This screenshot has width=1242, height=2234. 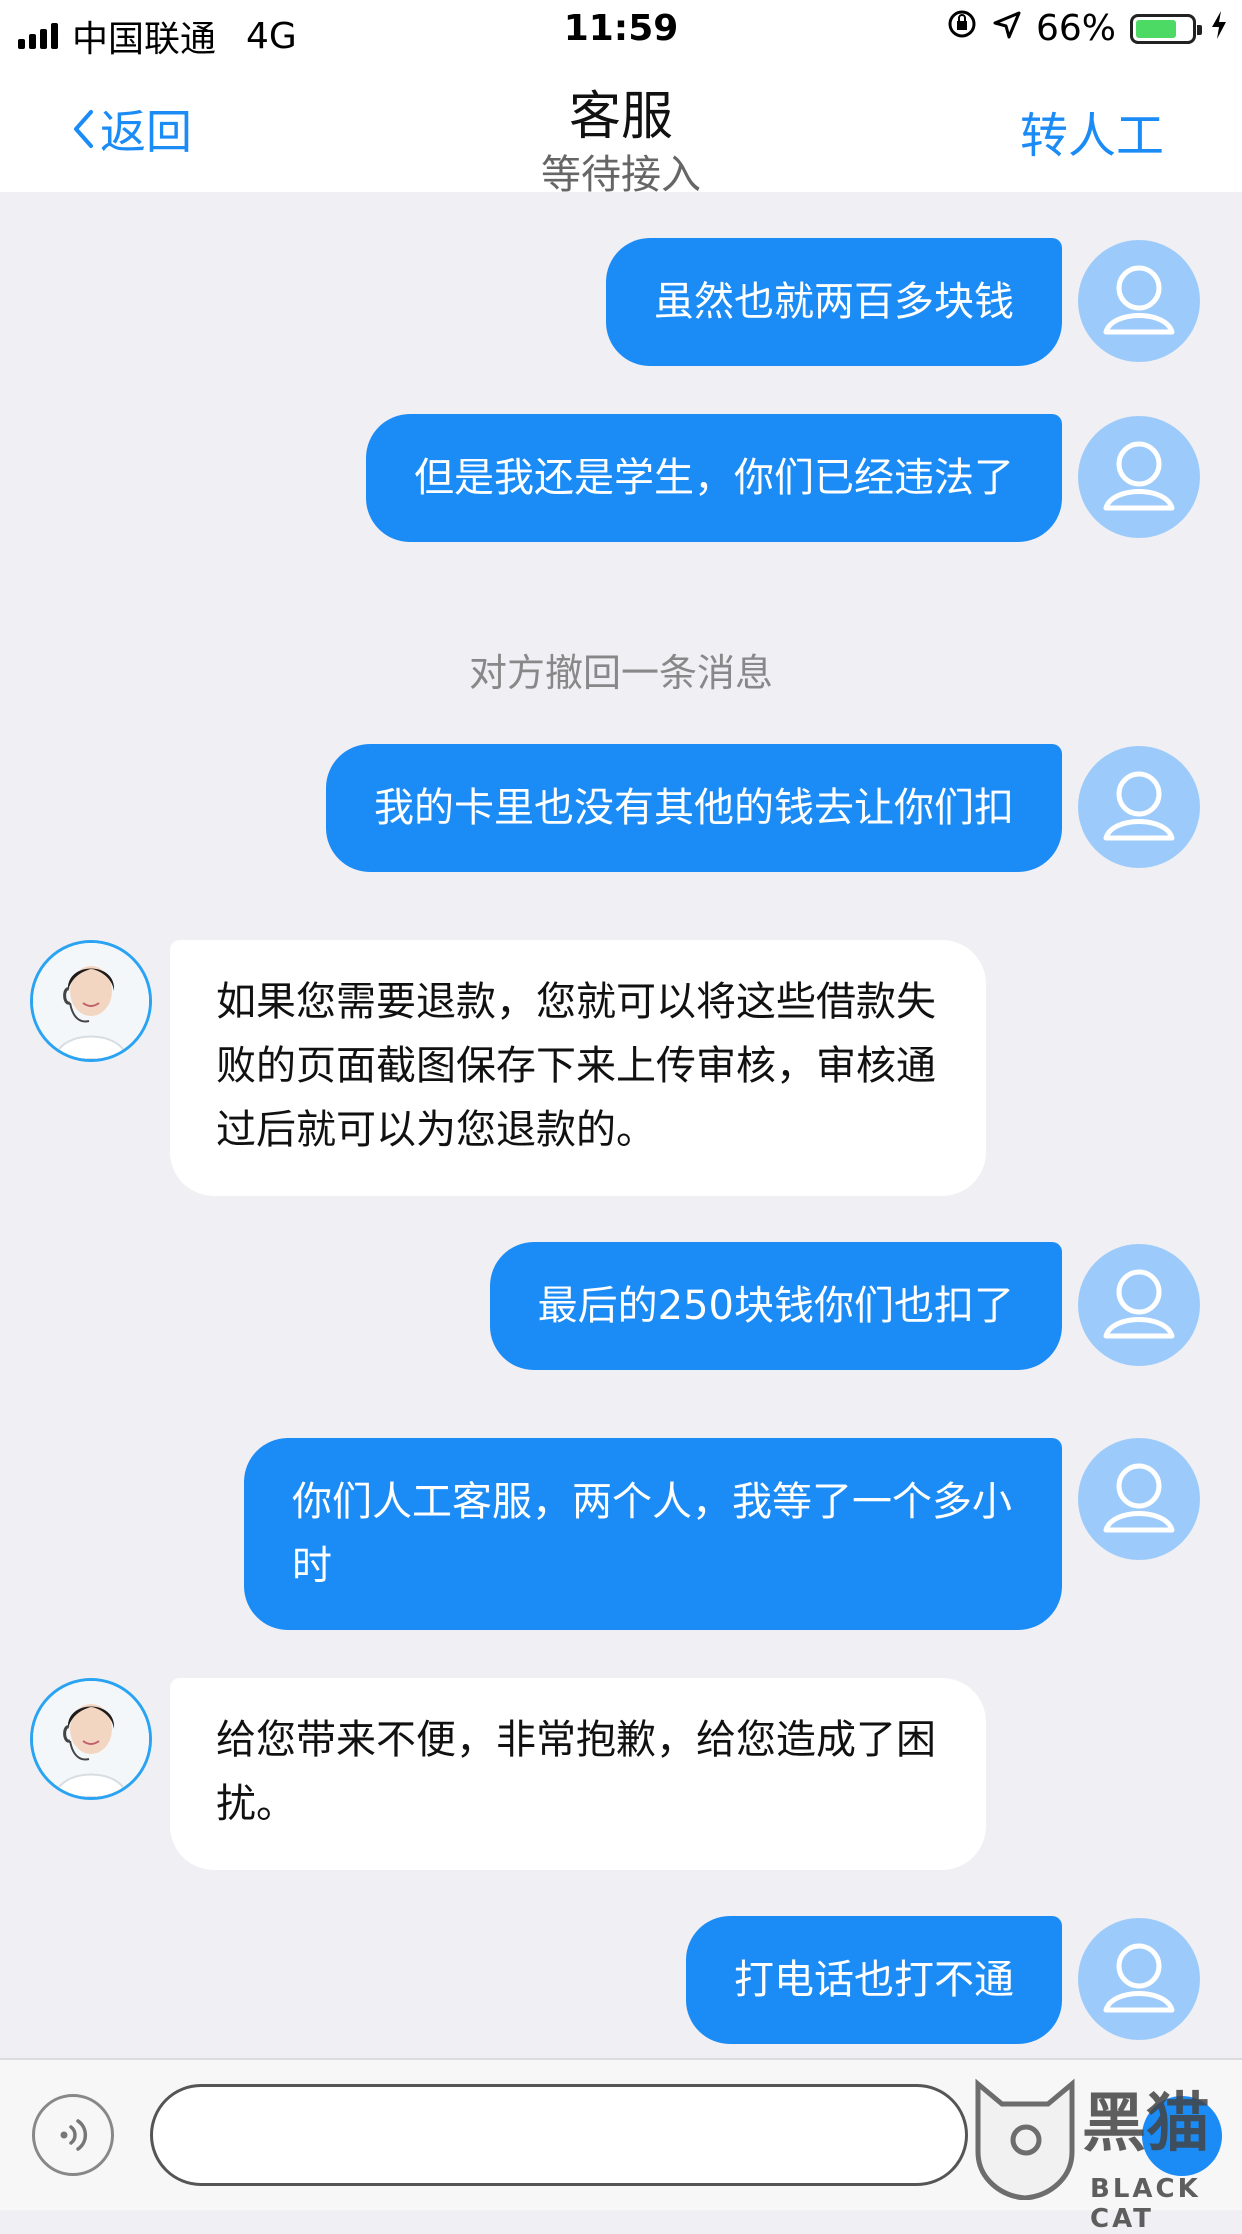 I want to click on battery-icon, so click(x=1166, y=28).